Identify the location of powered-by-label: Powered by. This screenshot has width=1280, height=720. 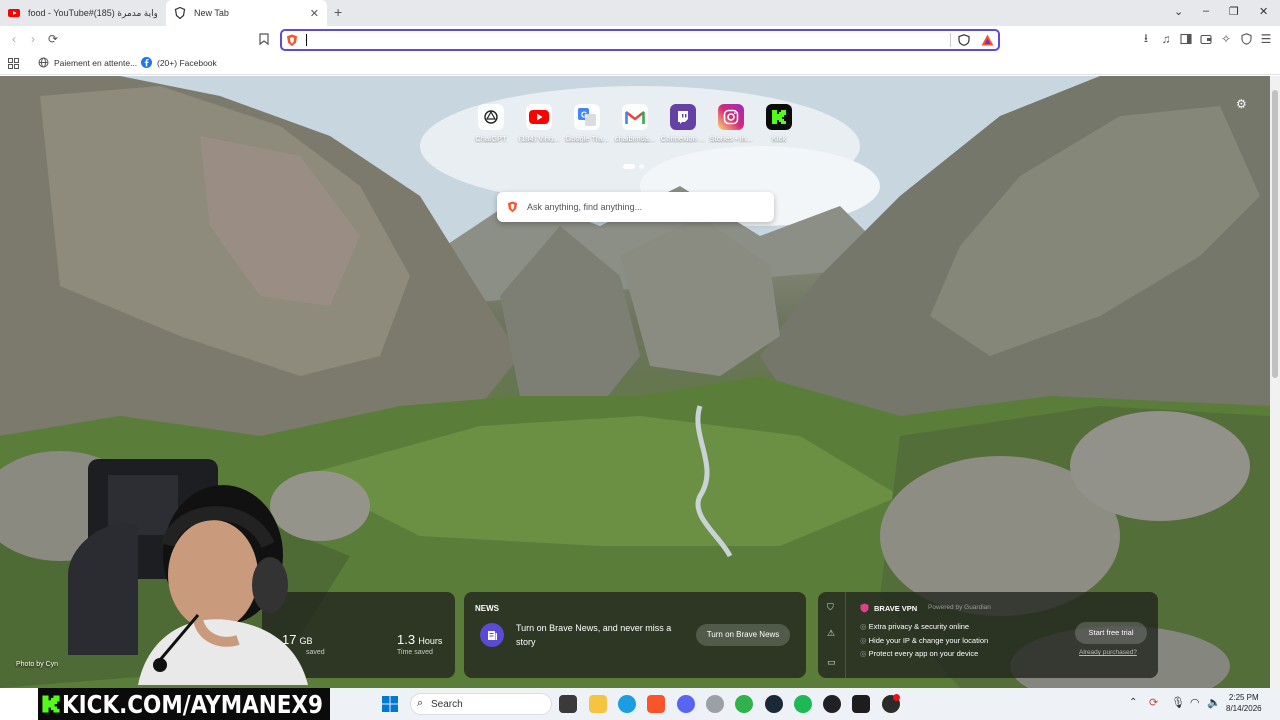
(945, 607).